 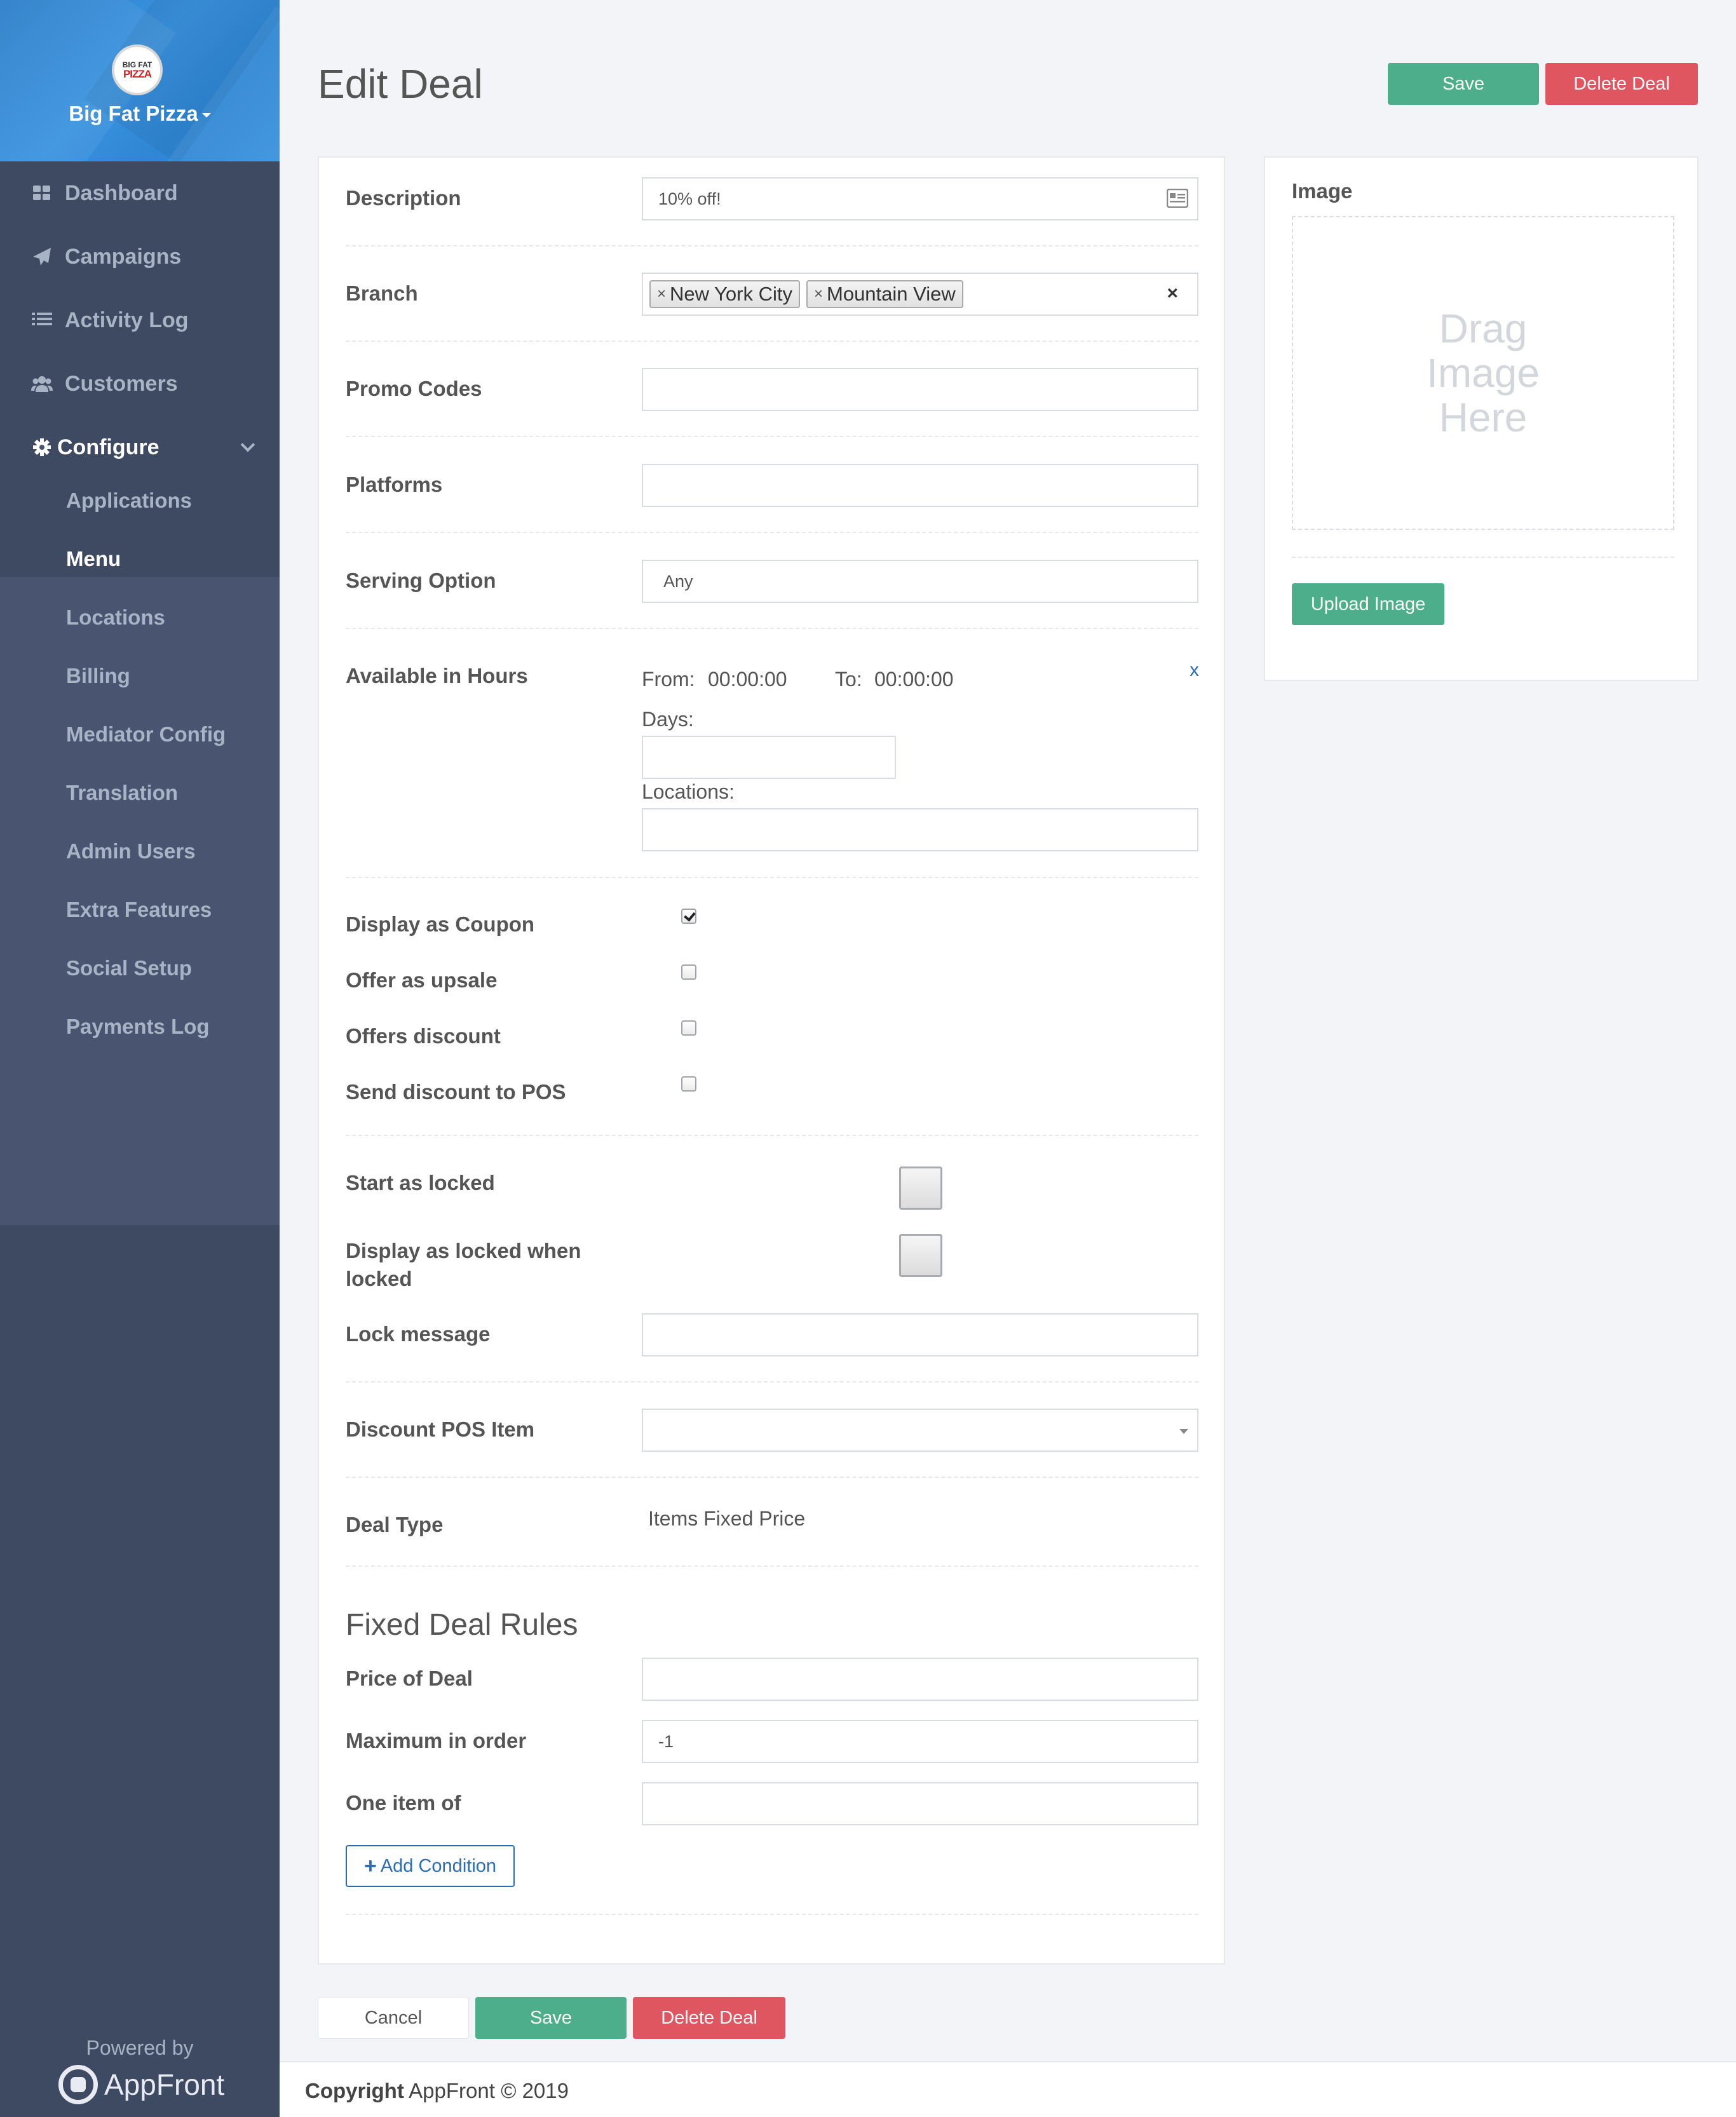 I want to click on lock-message-input, so click(x=920, y=1335).